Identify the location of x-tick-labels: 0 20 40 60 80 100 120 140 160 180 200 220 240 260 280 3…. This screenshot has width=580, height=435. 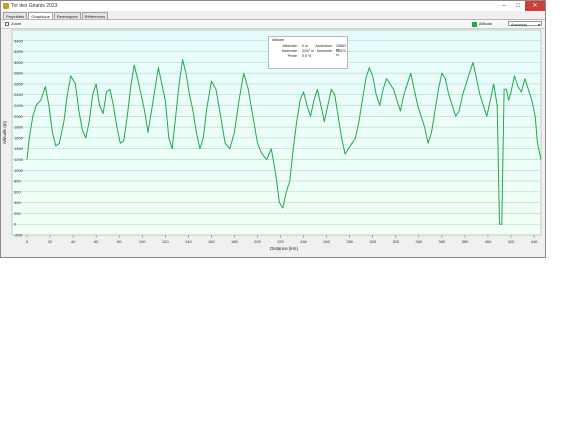
(282, 239).